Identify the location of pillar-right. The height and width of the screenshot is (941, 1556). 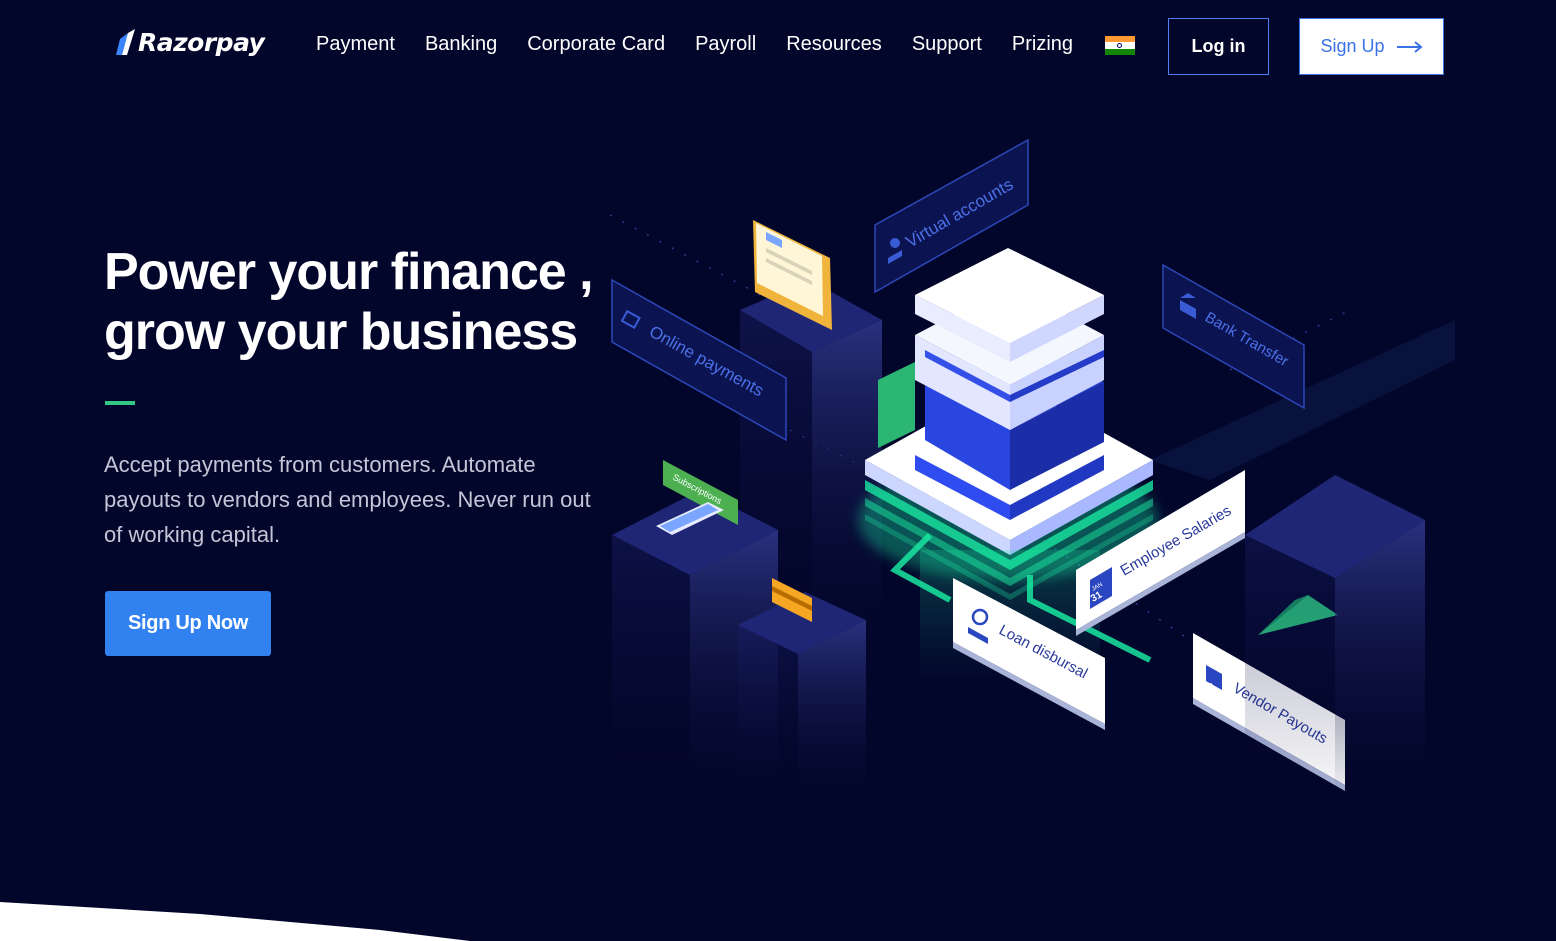
(1335, 642).